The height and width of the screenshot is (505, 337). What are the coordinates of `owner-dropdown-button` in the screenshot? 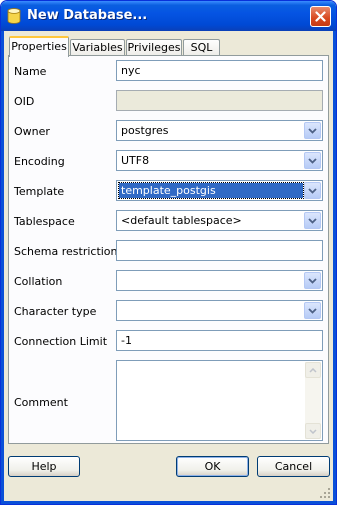 It's located at (312, 130).